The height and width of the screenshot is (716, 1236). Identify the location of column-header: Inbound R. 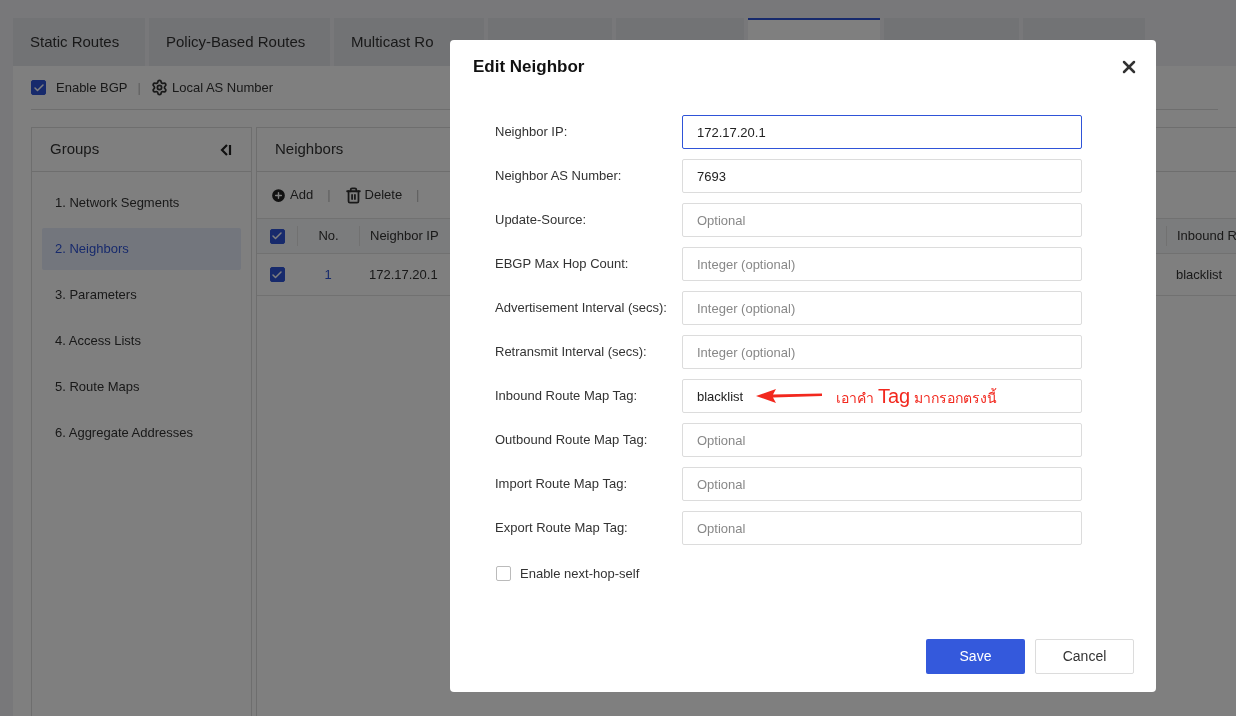
(1206, 236).